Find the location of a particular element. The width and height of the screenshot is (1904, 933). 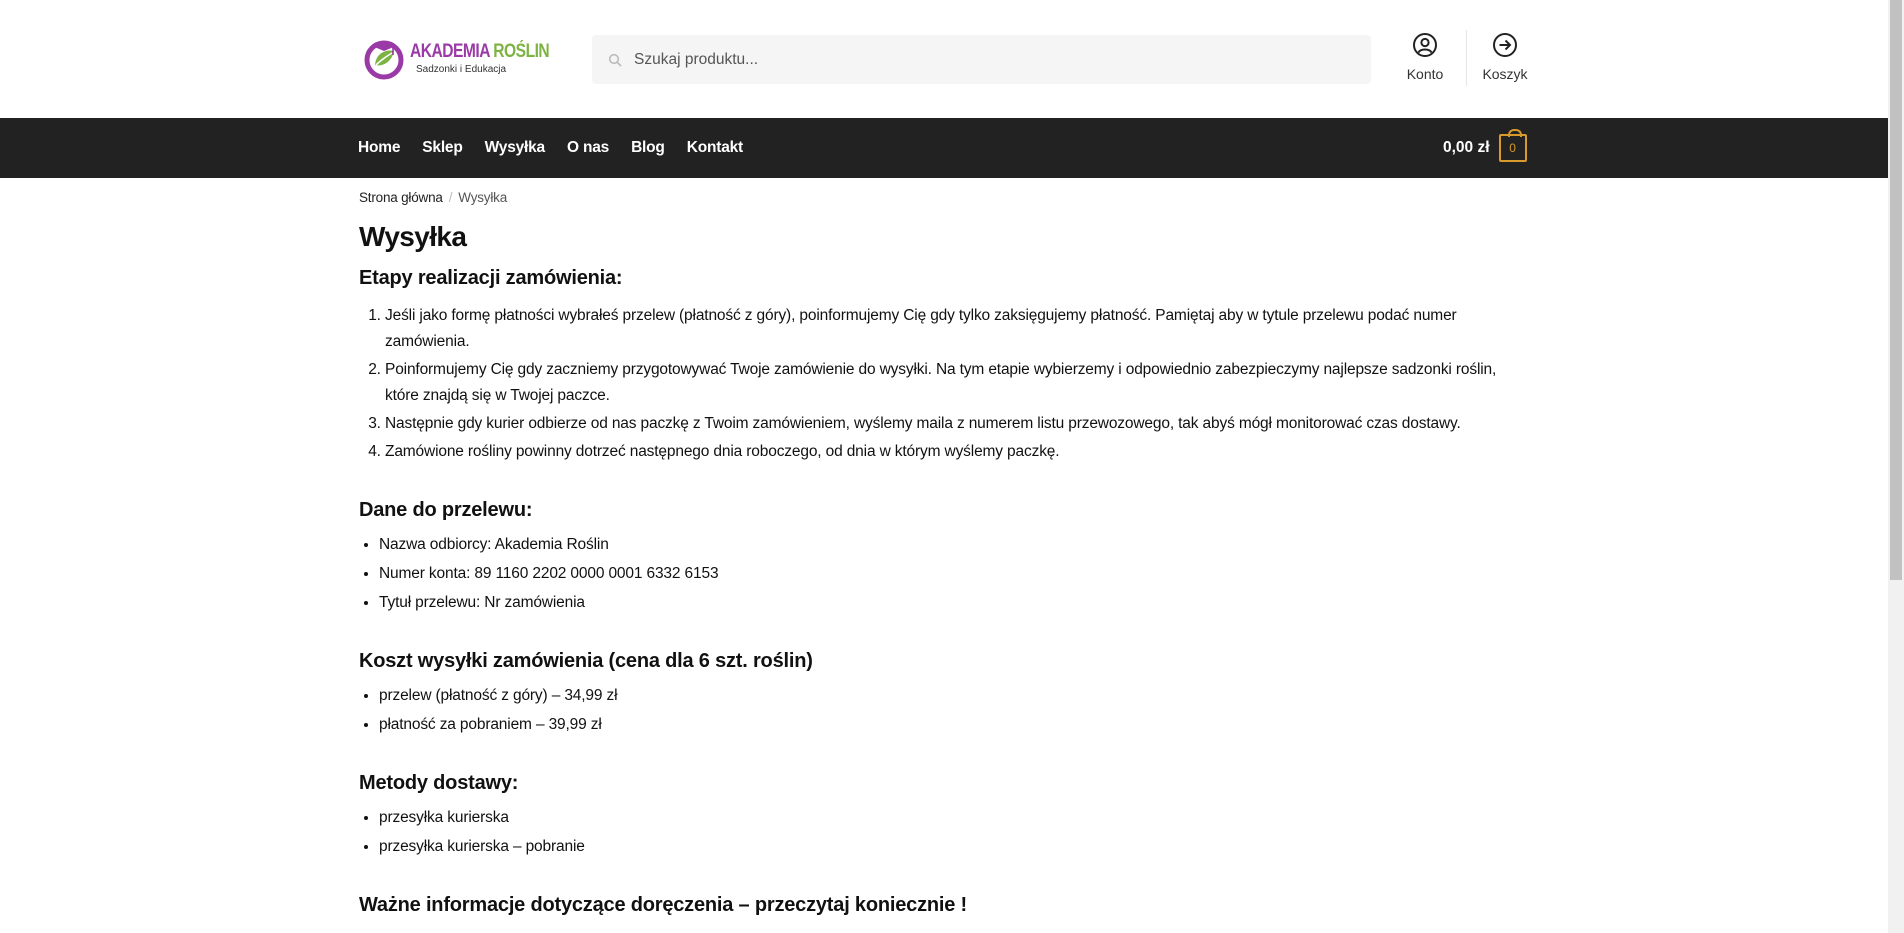

scrollbar-thumb is located at coordinates (1896, 290).